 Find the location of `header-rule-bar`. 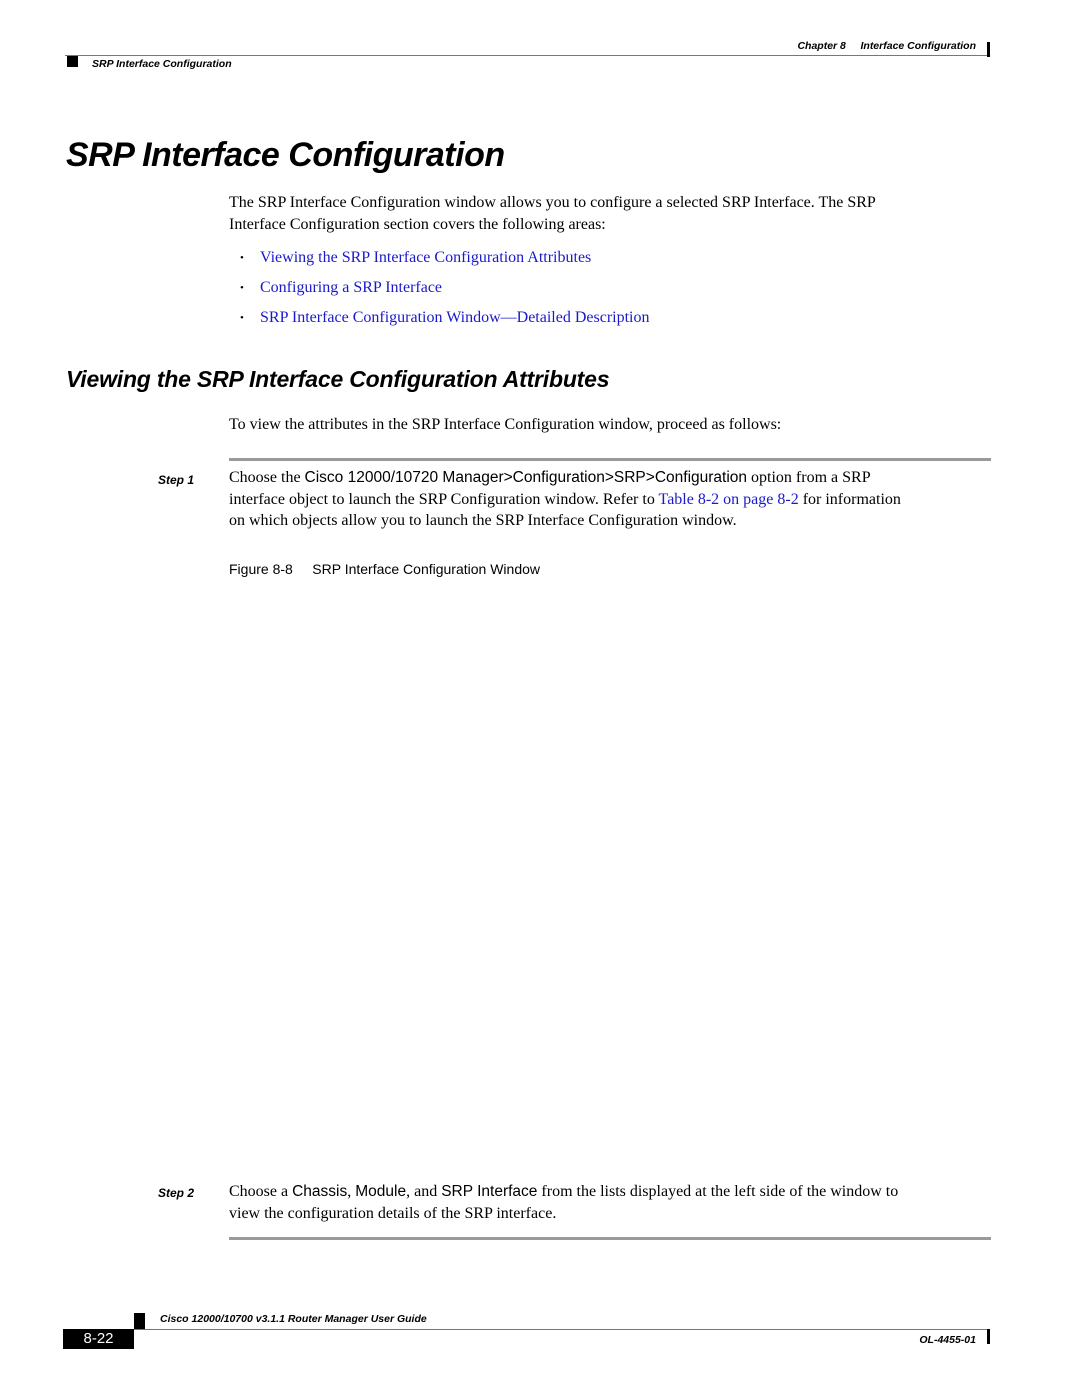

header-rule-bar is located at coordinates (988, 49).